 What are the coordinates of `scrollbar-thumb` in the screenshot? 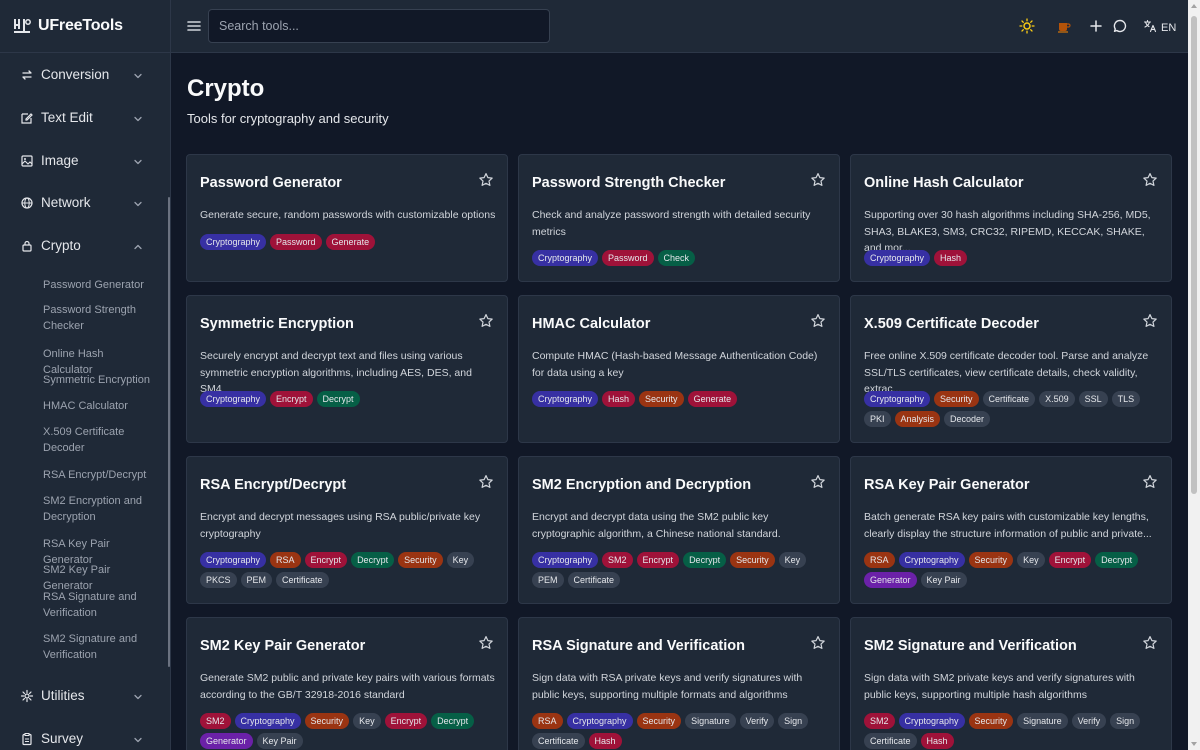 It's located at (1194, 255).